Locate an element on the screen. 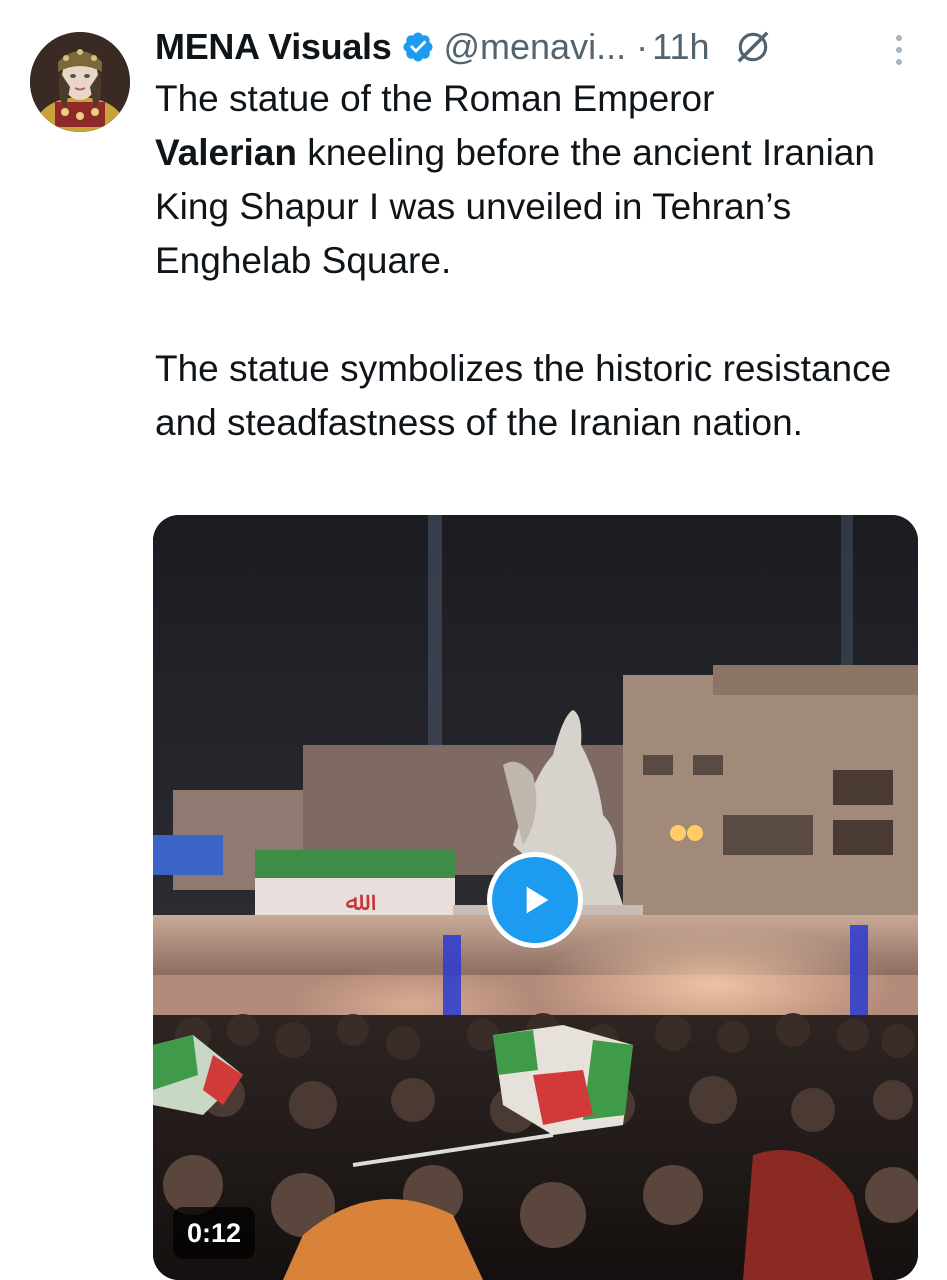  avatar-portrait-icon is located at coordinates (80, 82).